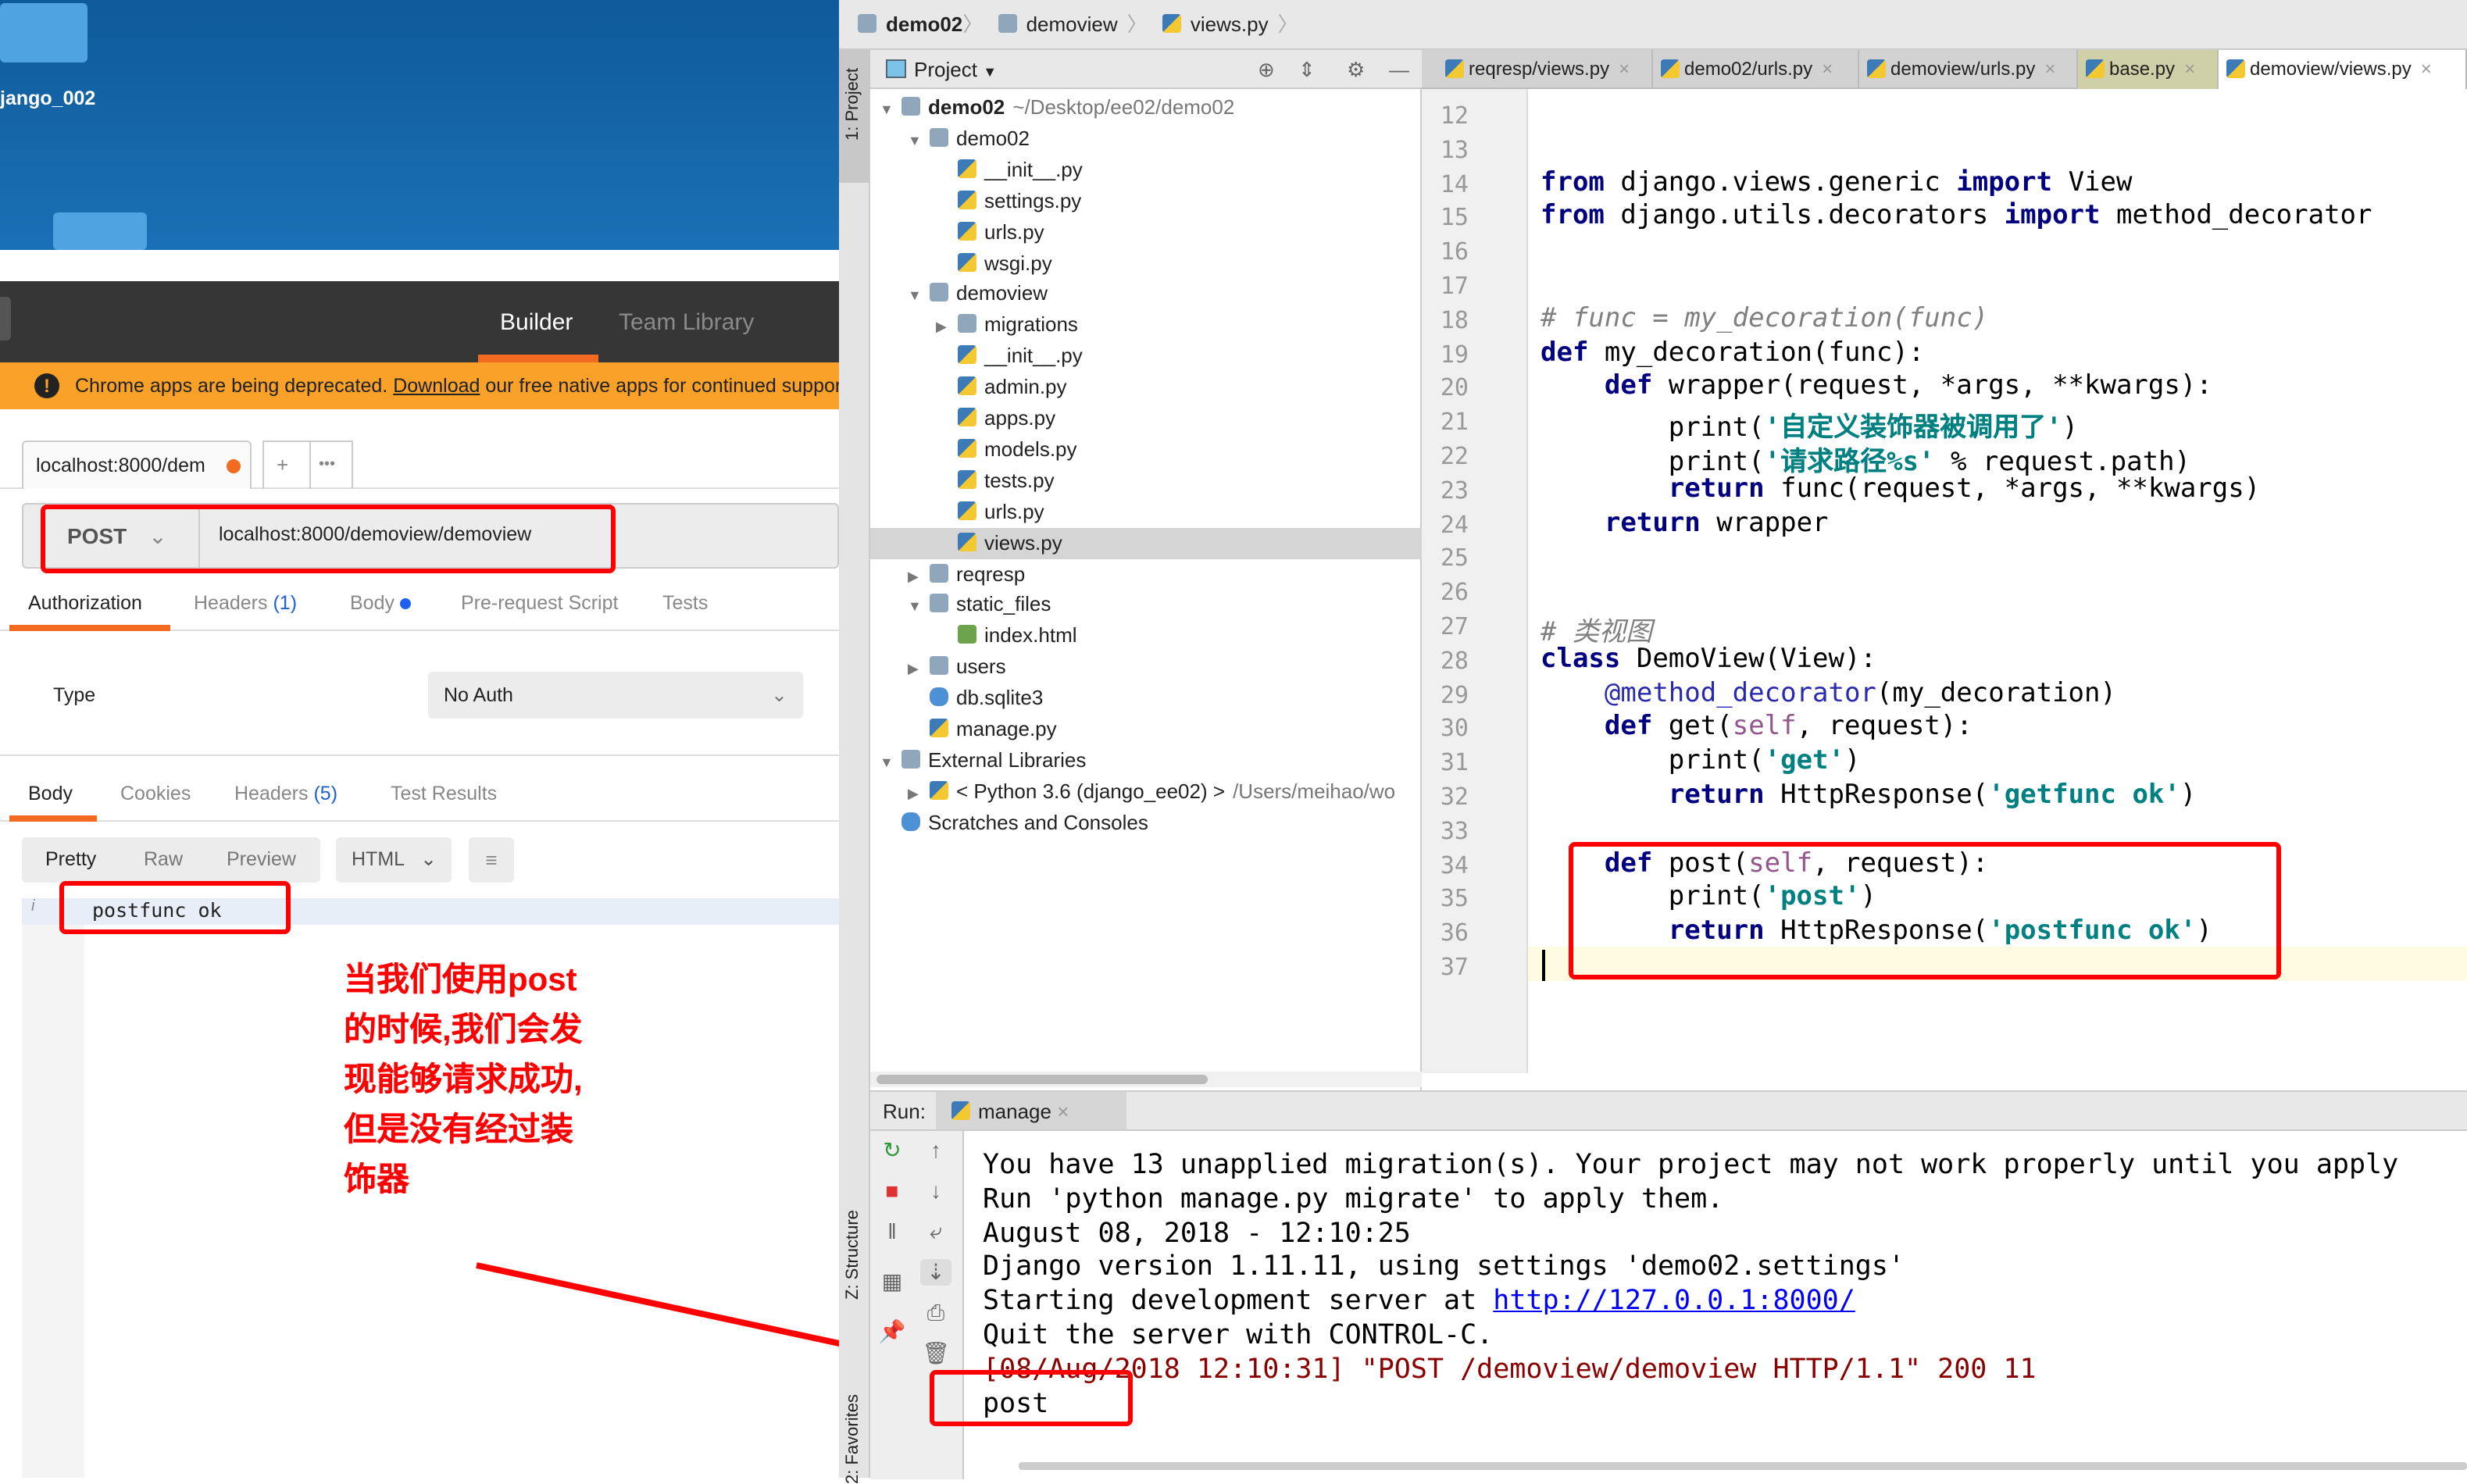 The image size is (2467, 1484). Describe the element at coordinates (137, 465) in the screenshot. I see `request-tab: localhost:8000/dem` at that location.